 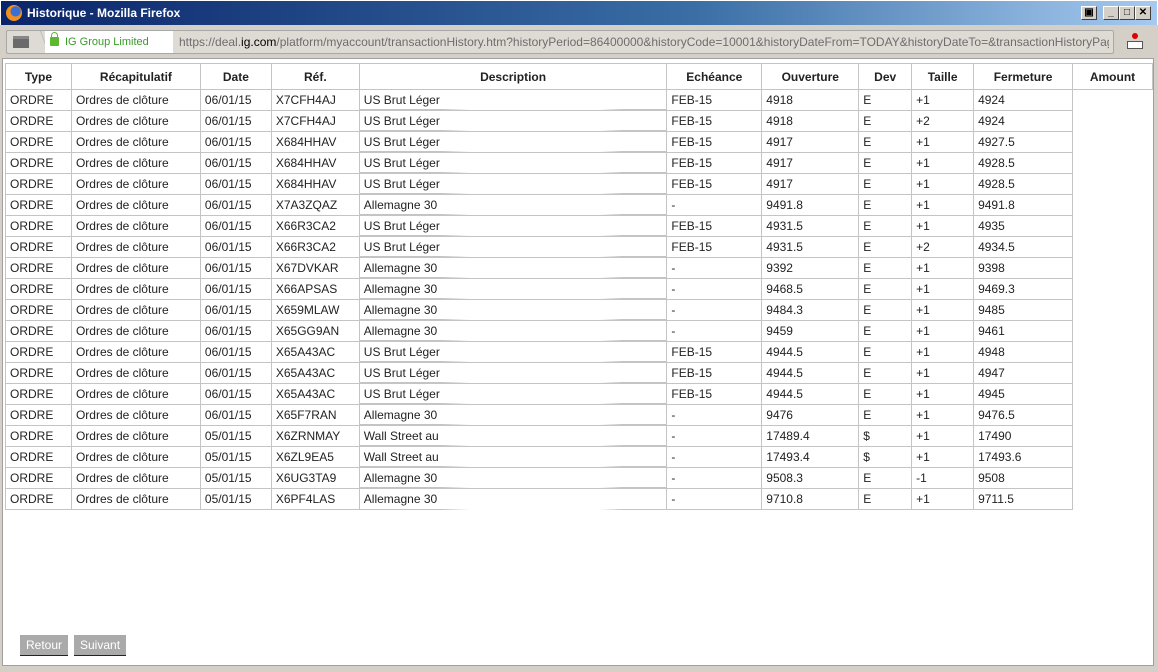 What do you see at coordinates (810, 373) in the screenshot?
I see `table-cell: 4944.5` at bounding box center [810, 373].